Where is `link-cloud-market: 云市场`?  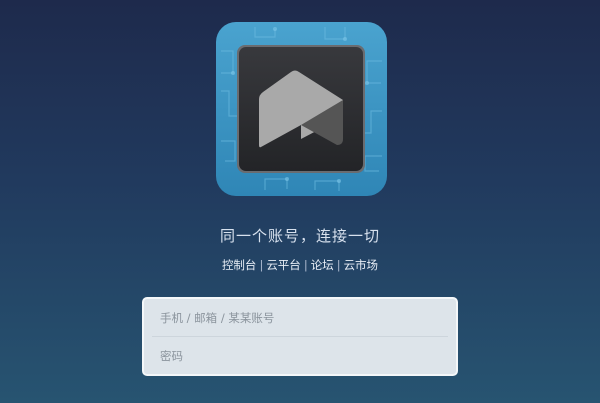 link-cloud-market: 云市场 is located at coordinates (361, 265).